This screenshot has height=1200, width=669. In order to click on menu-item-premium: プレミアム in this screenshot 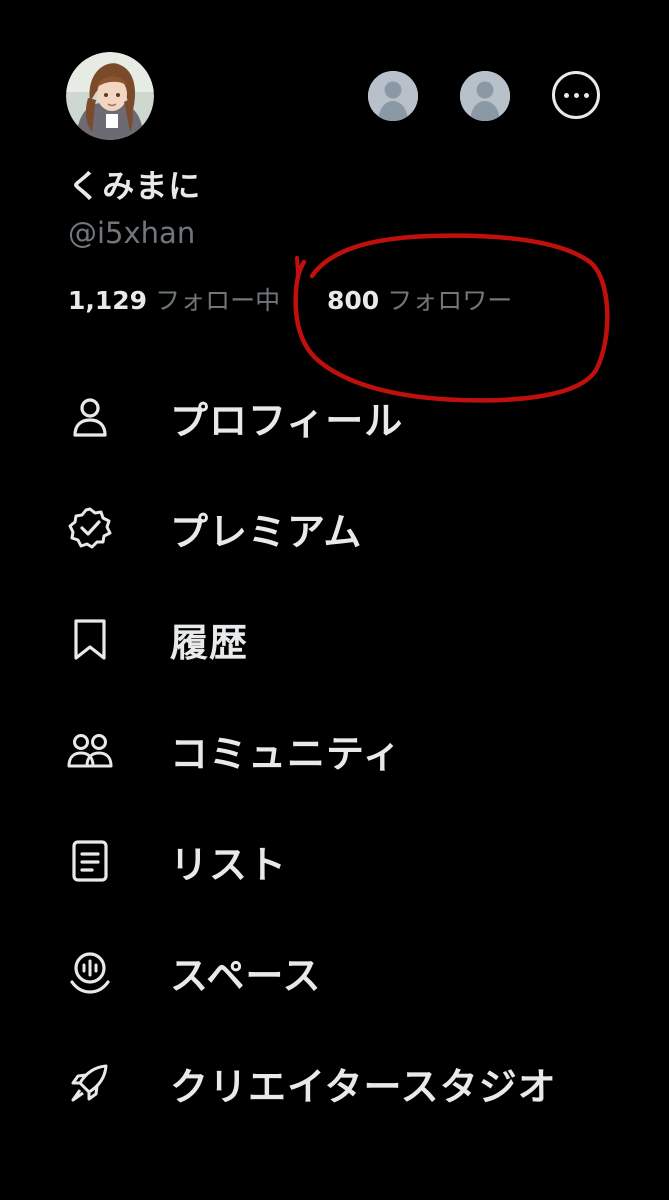, I will do `click(334, 527)`.